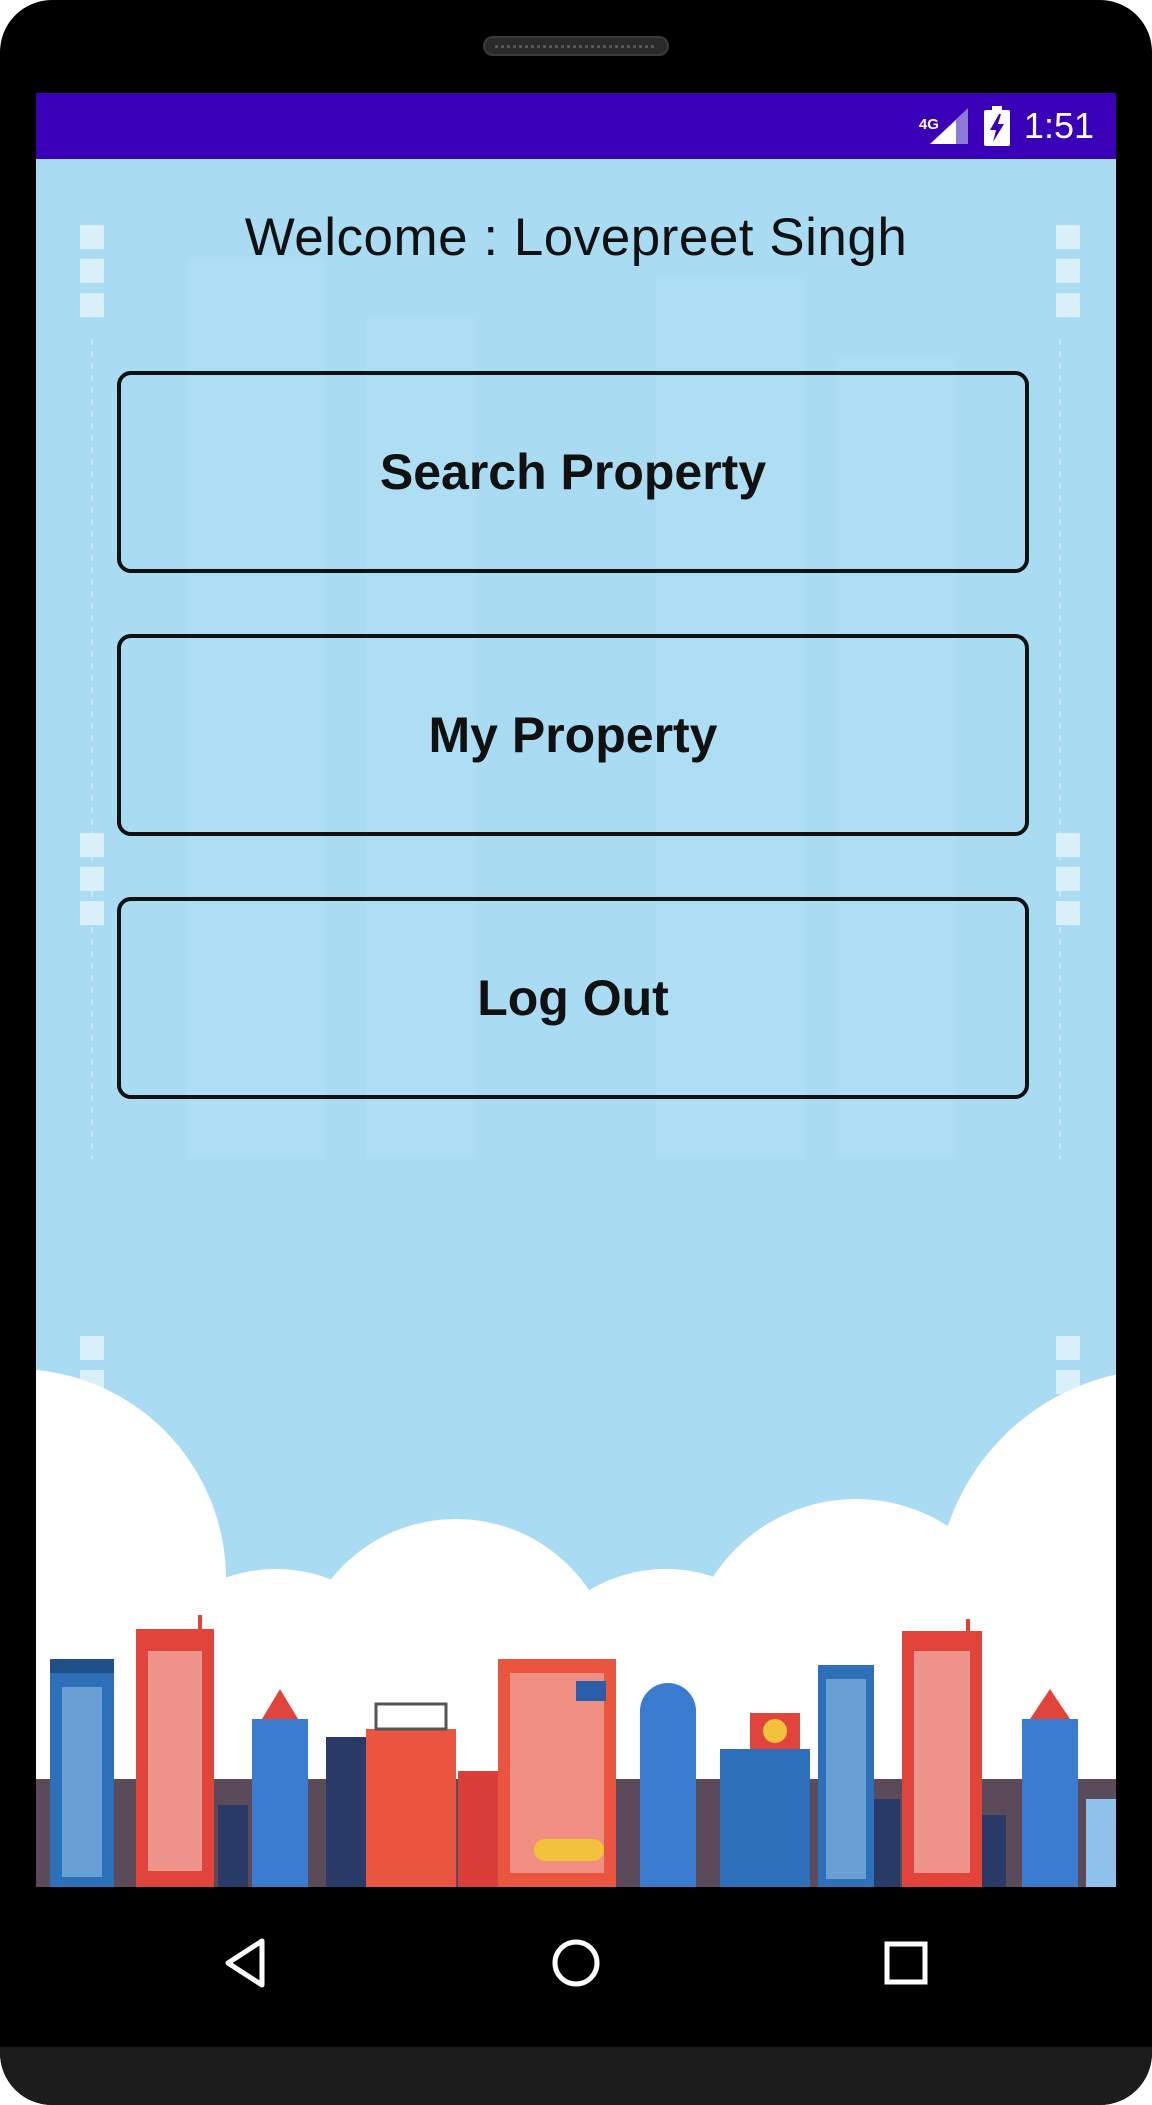 Image resolution: width=1152 pixels, height=2105 pixels. Describe the element at coordinates (1058, 125) in the screenshot. I see `status-time: 1:51` at that location.